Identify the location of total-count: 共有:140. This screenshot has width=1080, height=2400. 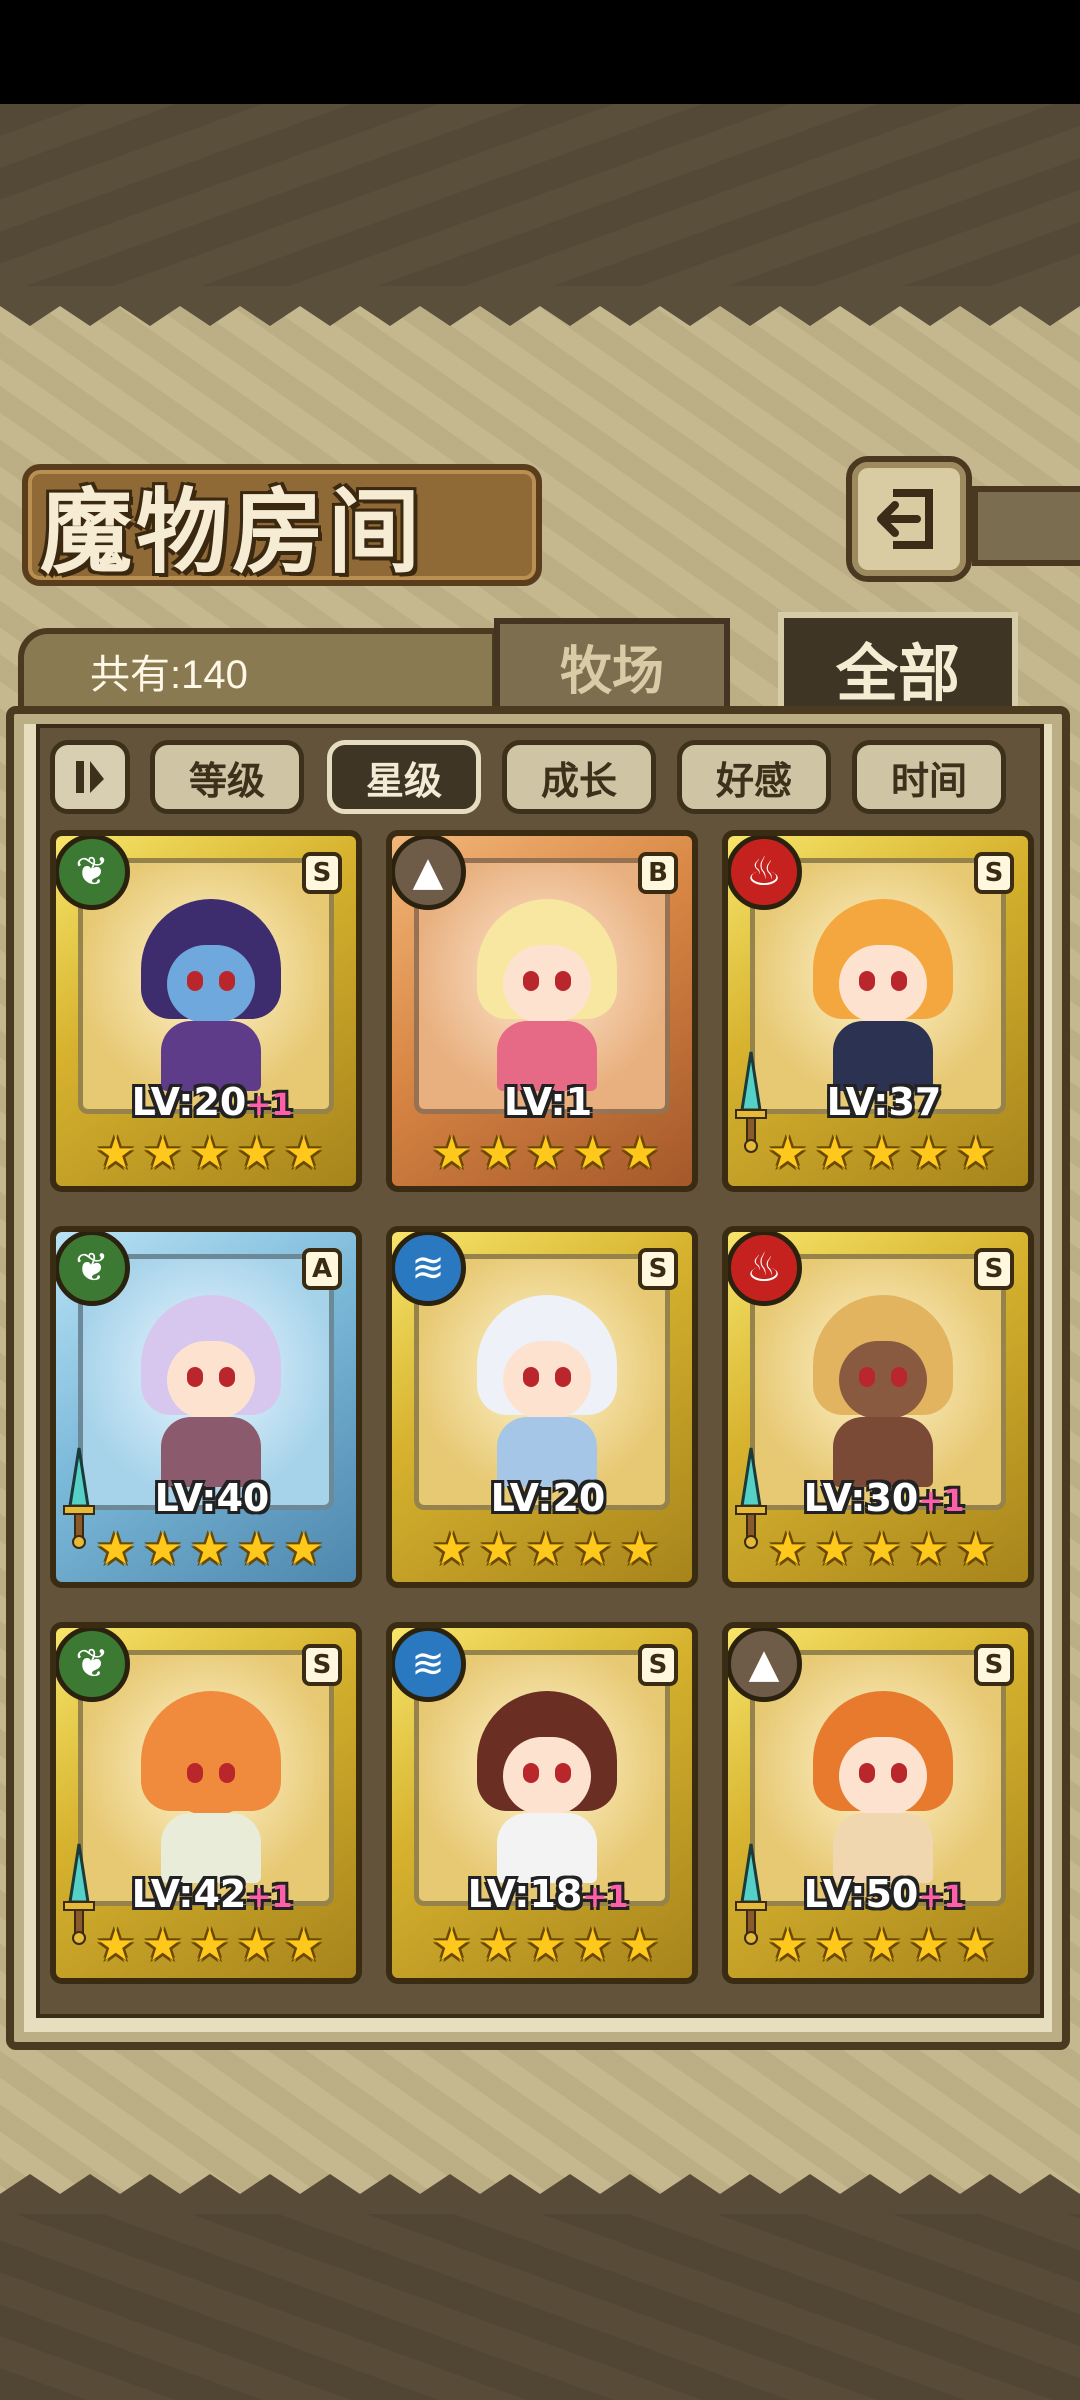
(169, 675).